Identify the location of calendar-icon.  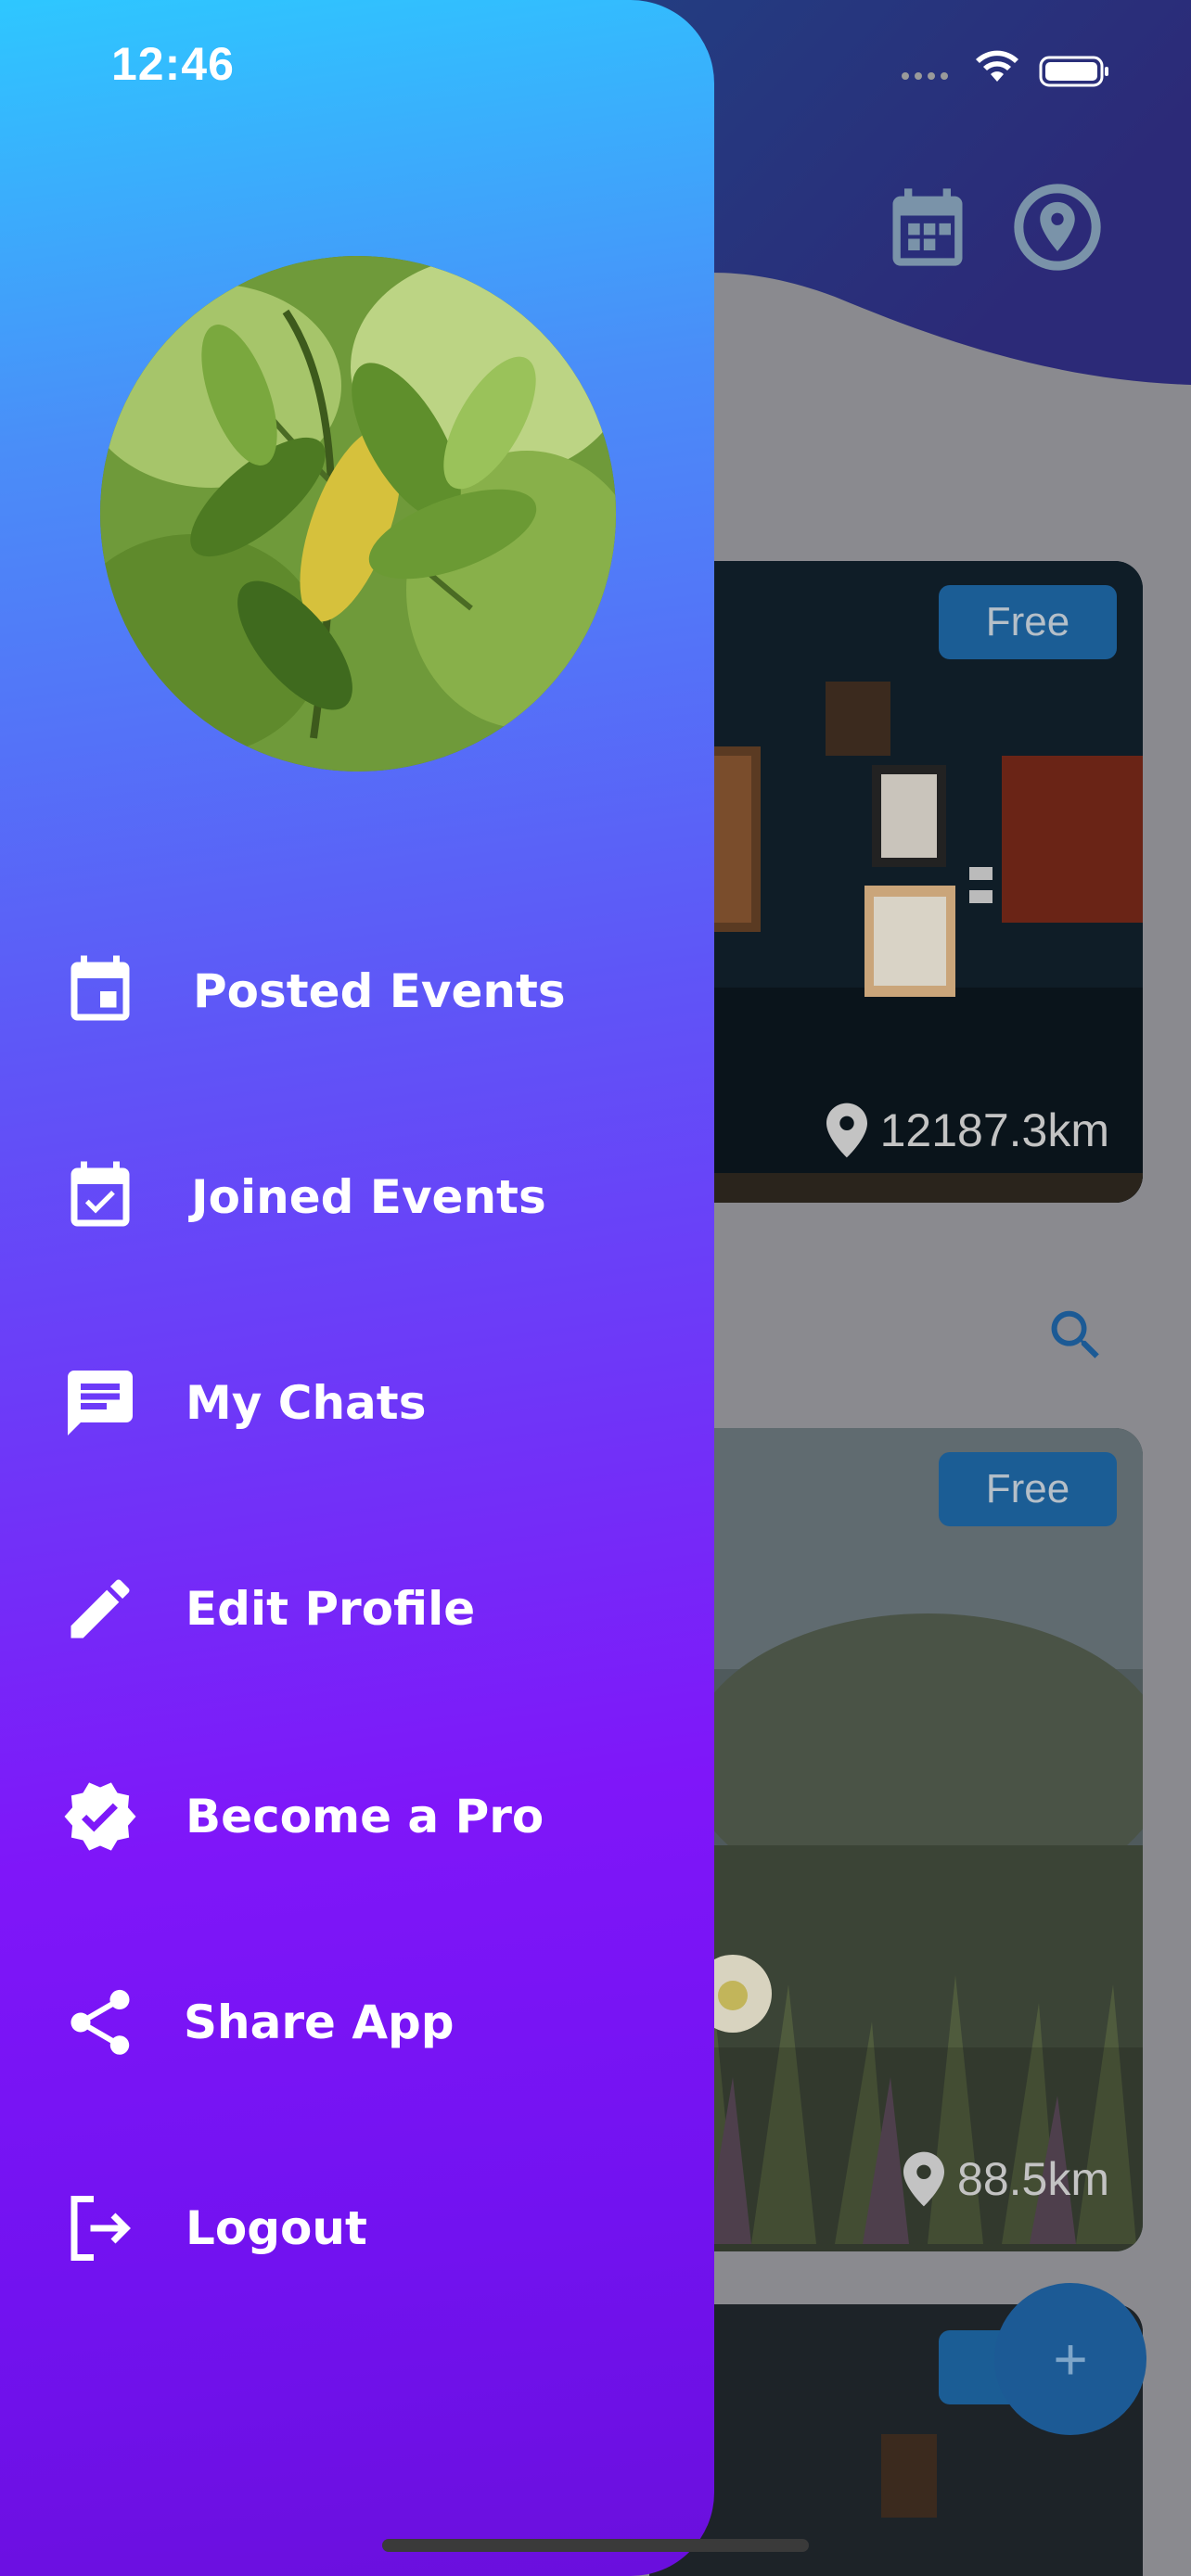
(927, 227).